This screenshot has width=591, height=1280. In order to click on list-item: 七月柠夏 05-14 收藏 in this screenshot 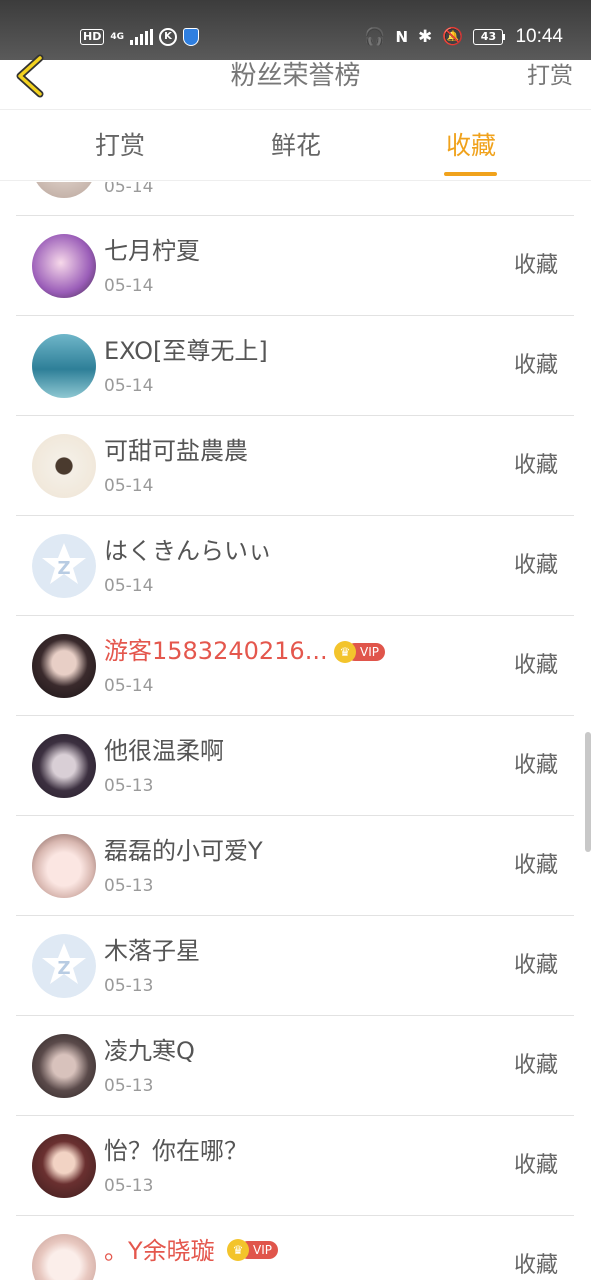, I will do `click(295, 266)`.